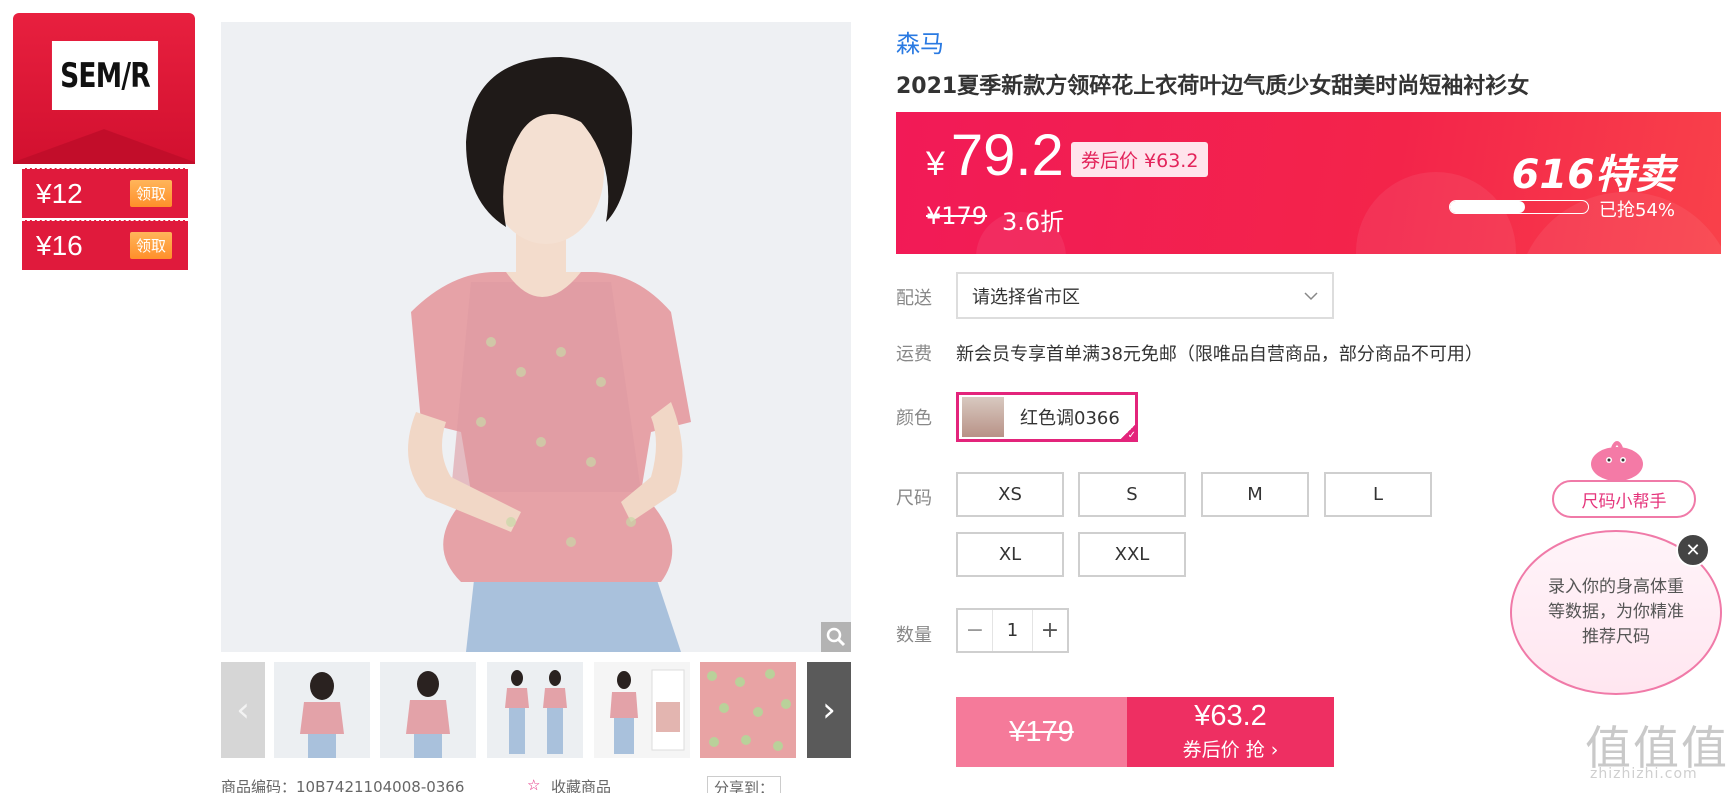 The width and height of the screenshot is (1733, 793). I want to click on chevron-left-icon: ‹, so click(243, 710).